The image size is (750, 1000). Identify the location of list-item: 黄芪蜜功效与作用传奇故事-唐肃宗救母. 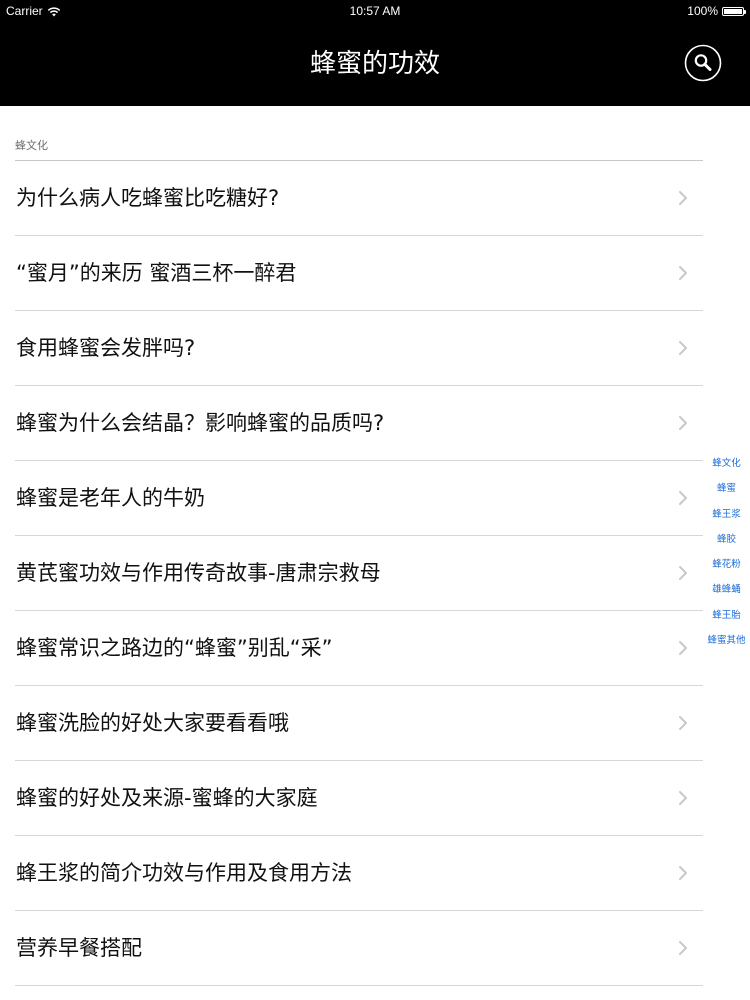
(351, 573).